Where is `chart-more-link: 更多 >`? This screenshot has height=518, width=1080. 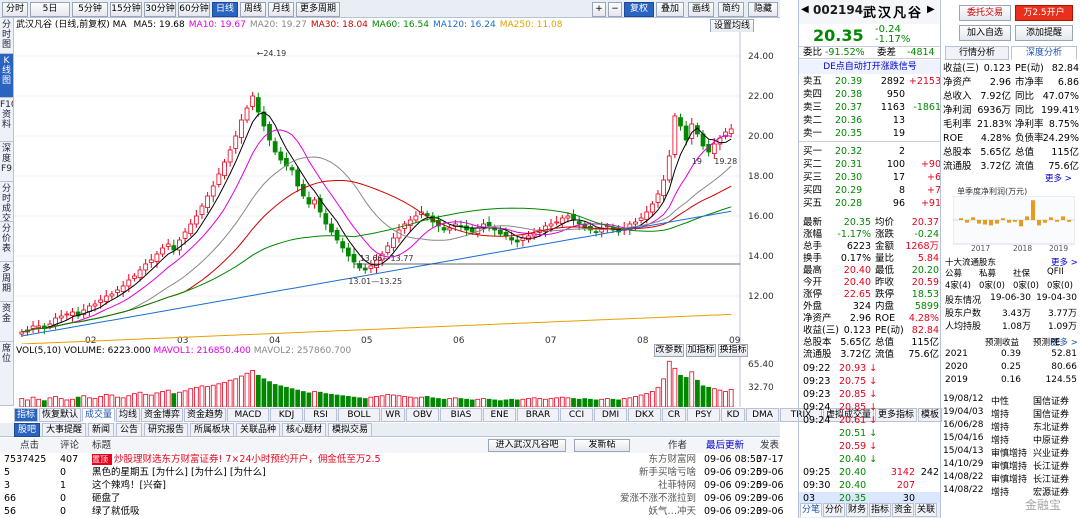
chart-more-link: 更多 > is located at coordinates (1058, 178).